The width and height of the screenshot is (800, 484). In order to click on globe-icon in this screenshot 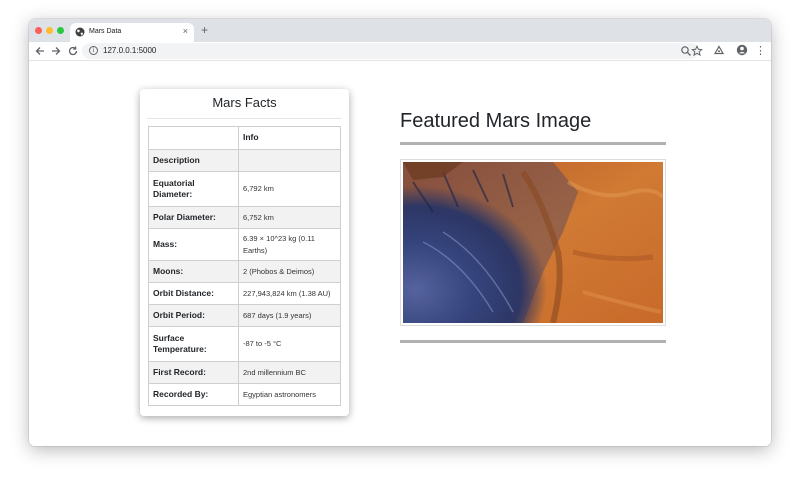, I will do `click(80, 32)`.